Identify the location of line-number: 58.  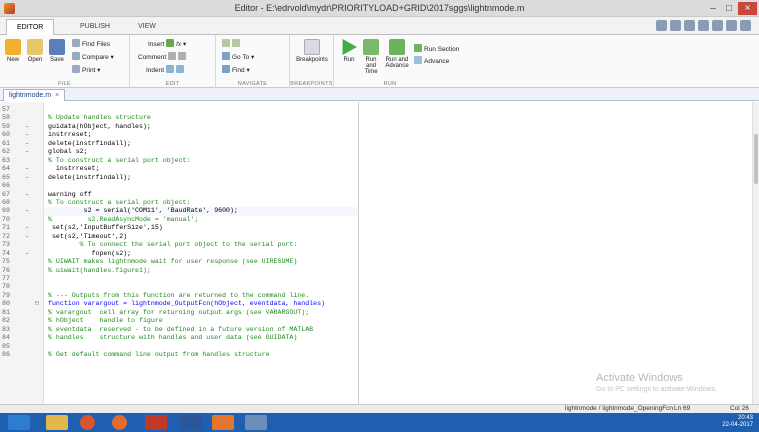
(6, 118).